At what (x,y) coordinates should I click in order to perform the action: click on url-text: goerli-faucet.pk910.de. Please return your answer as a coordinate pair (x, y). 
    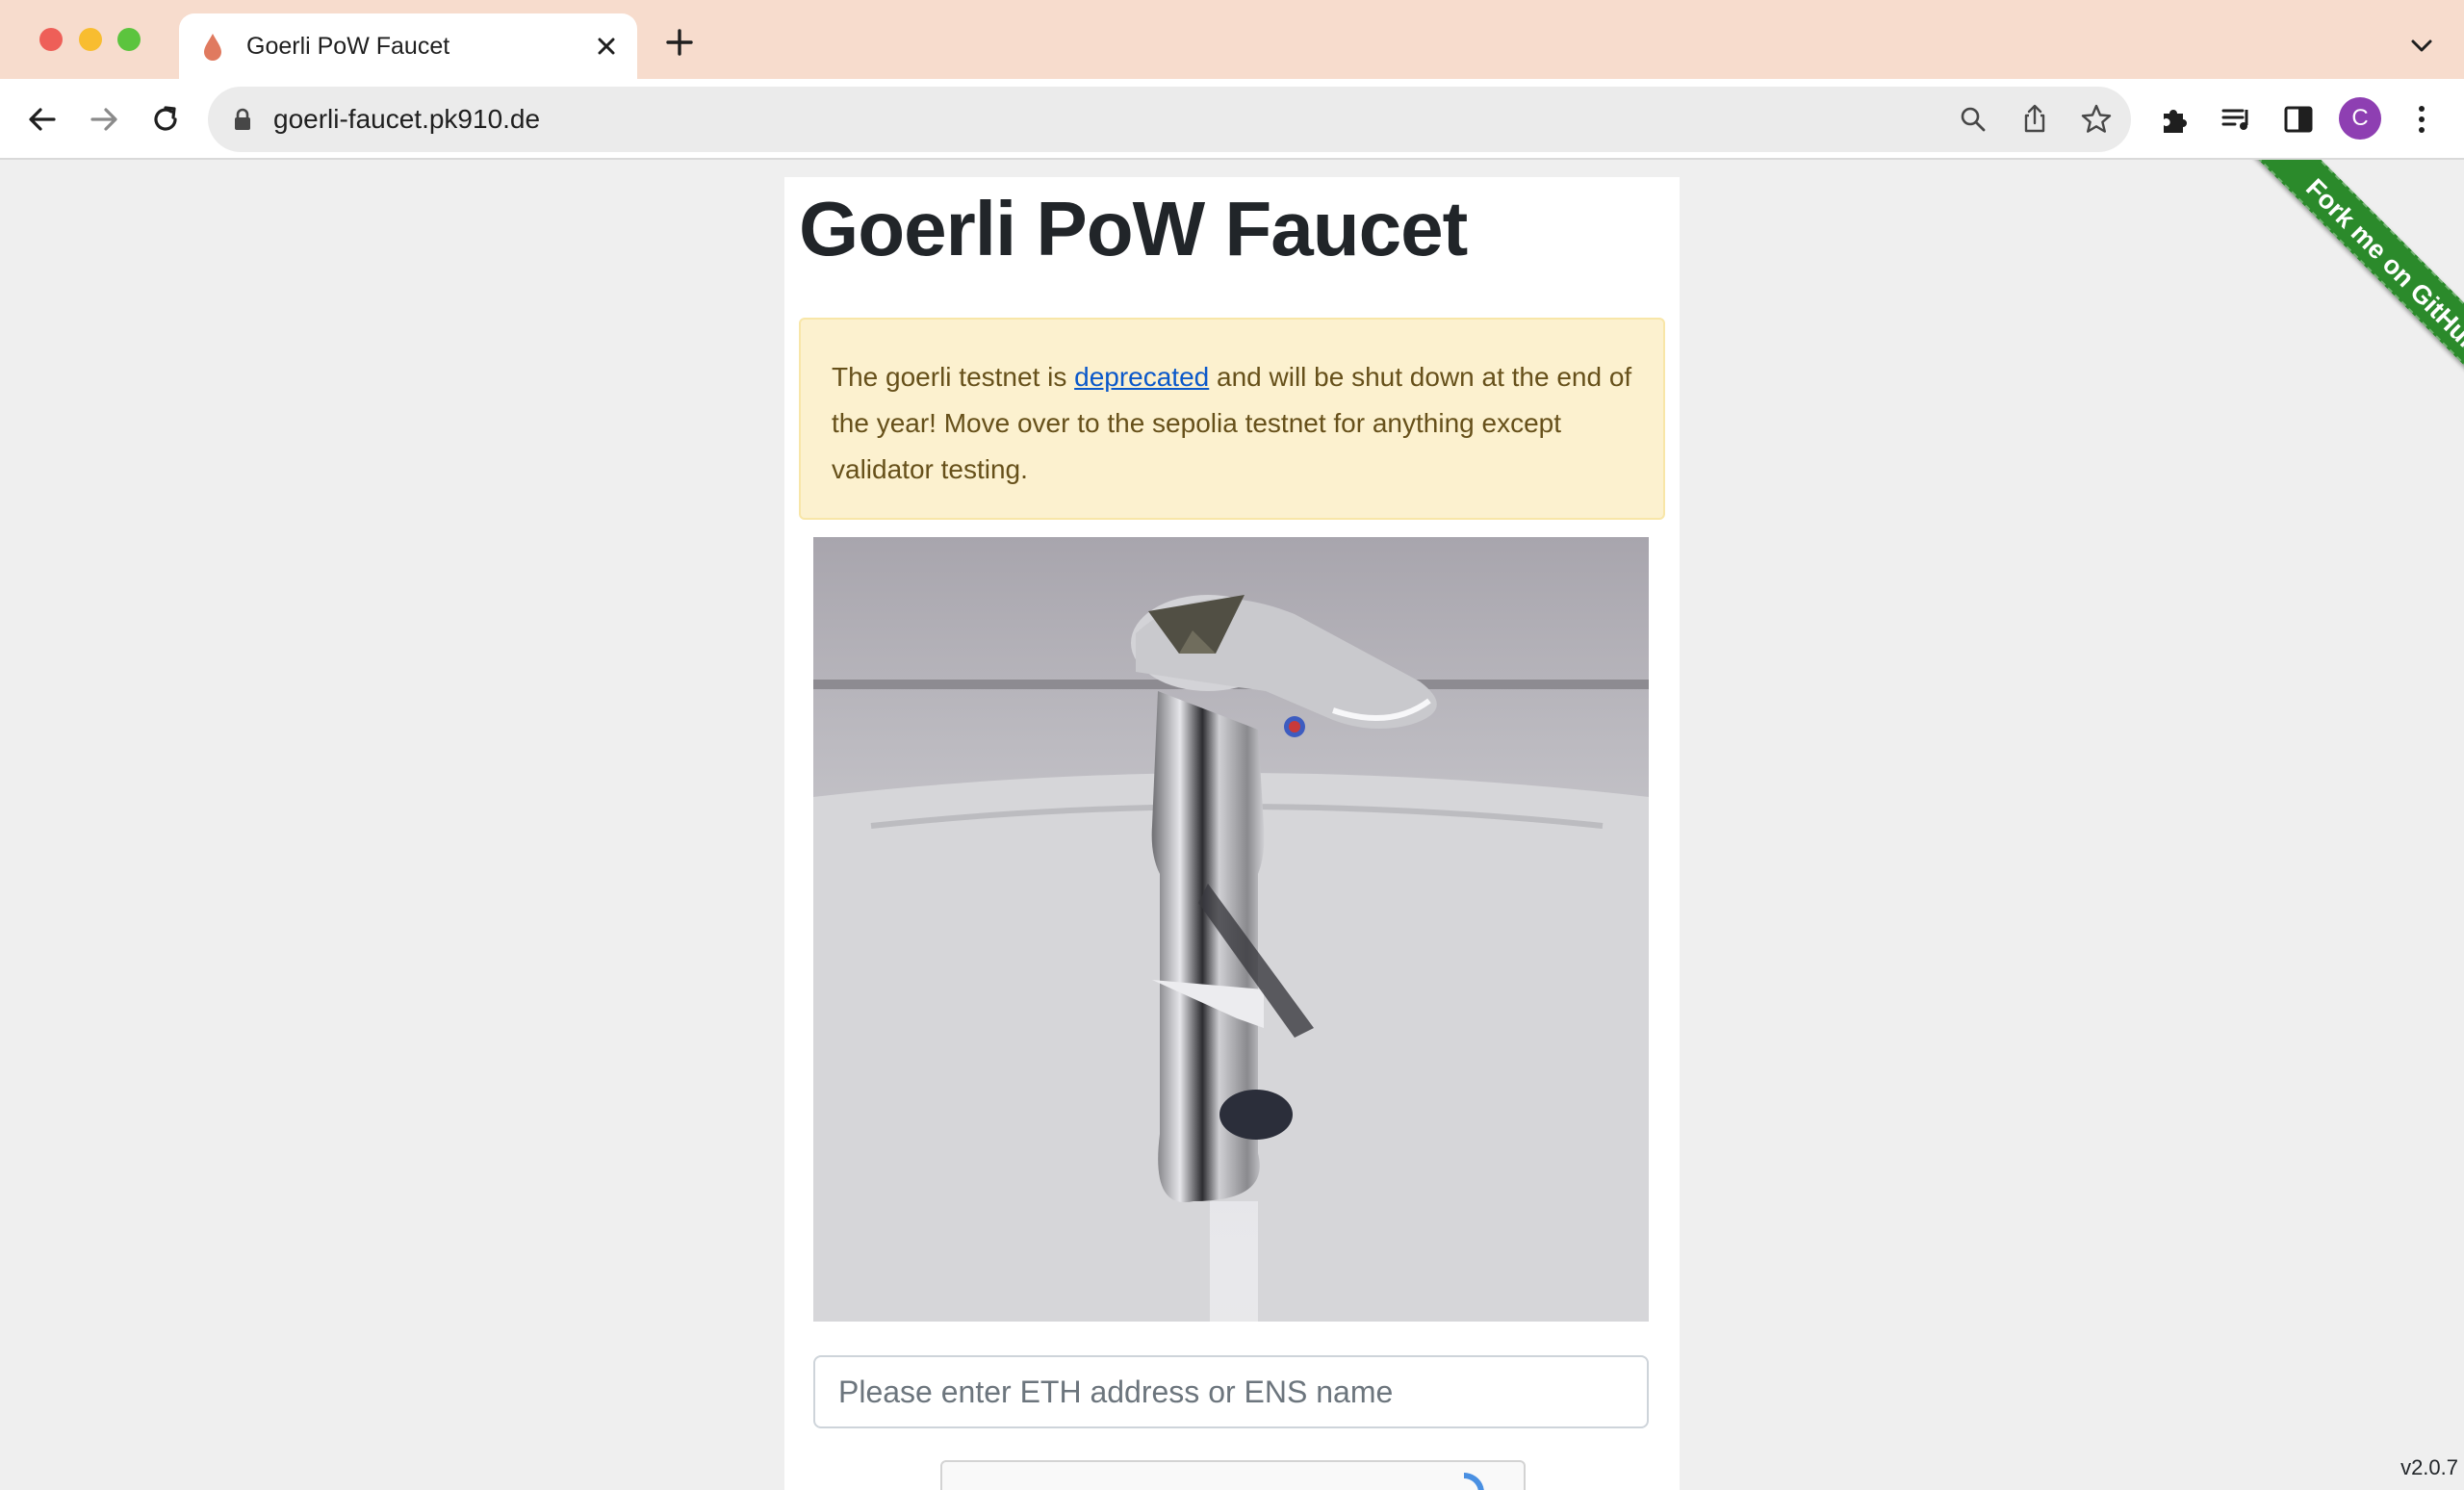
    Looking at the image, I should click on (406, 119).